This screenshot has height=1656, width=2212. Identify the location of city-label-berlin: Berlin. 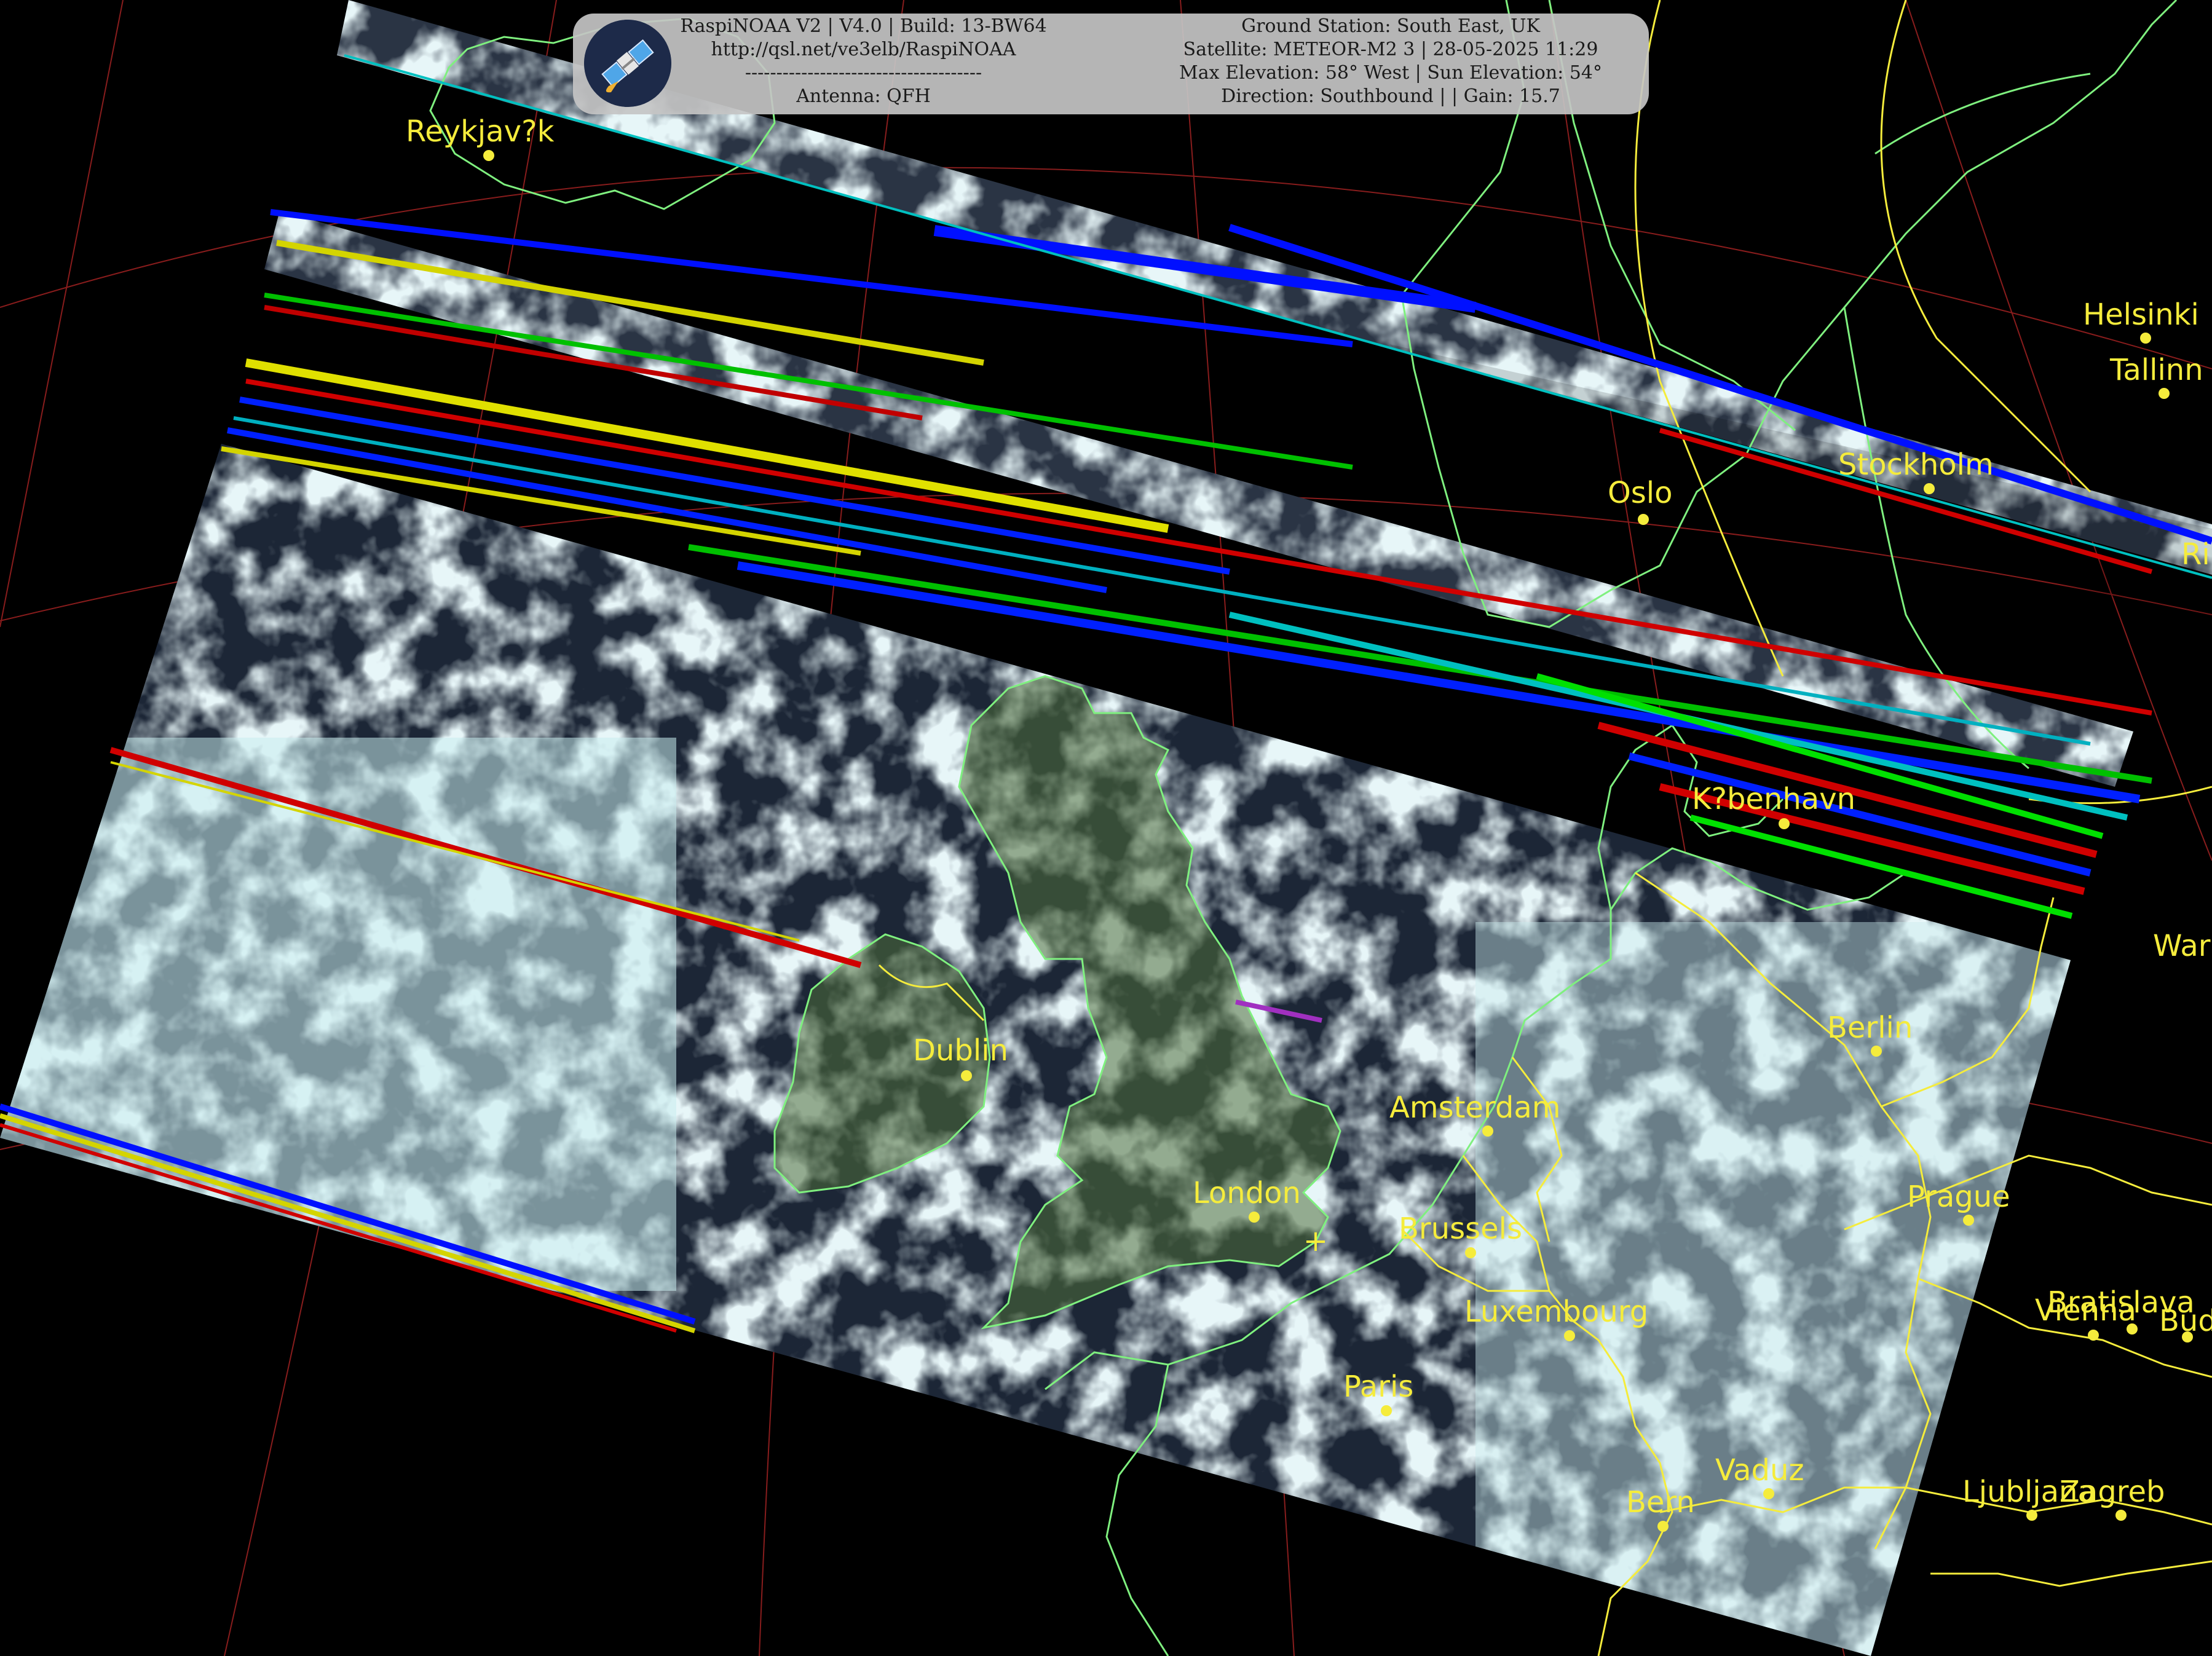
(1870, 1028).